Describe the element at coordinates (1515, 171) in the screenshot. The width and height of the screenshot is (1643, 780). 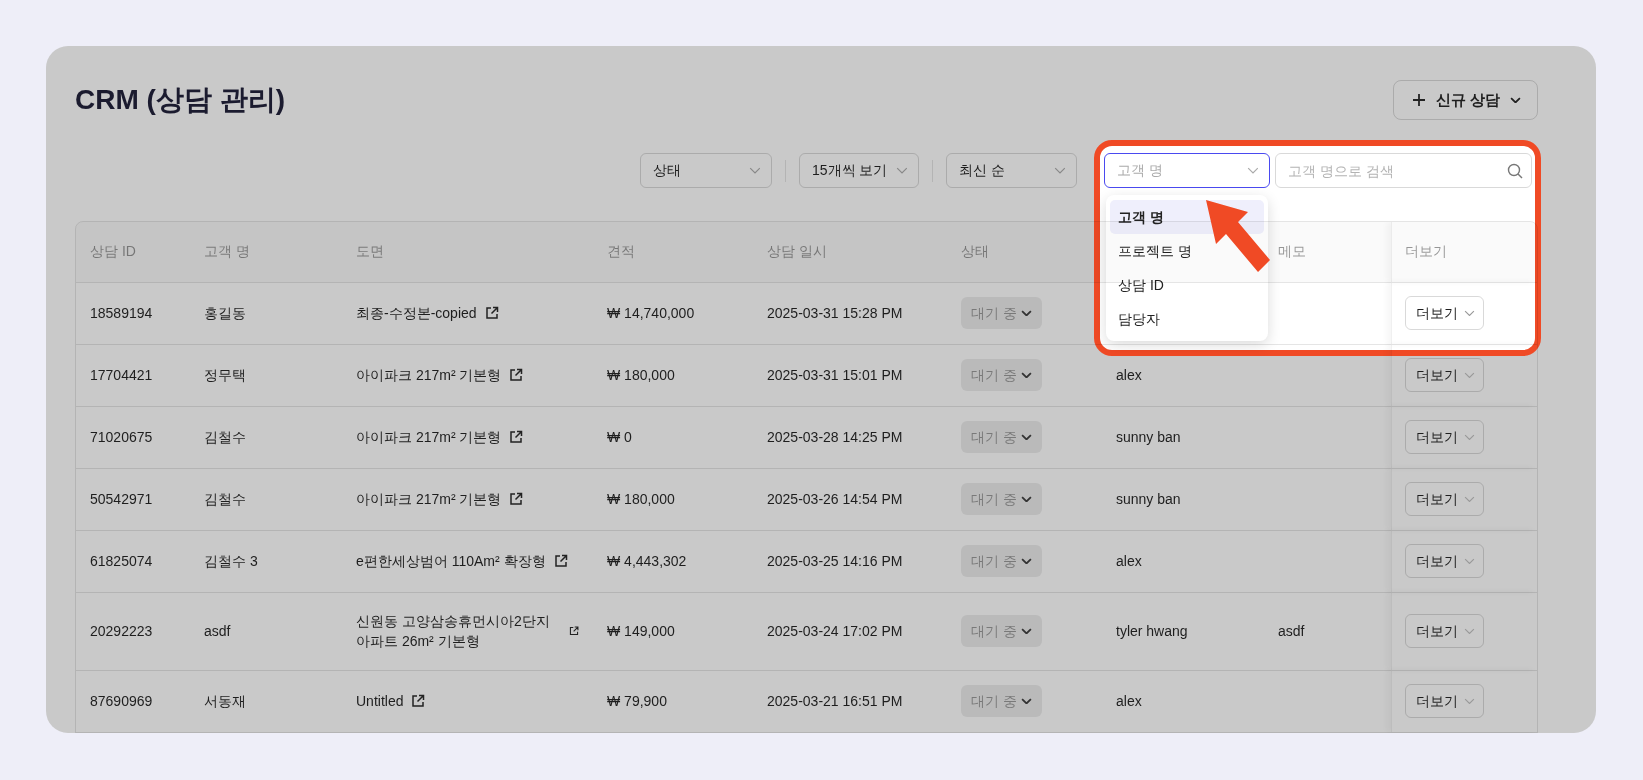
I see `search-icon` at that location.